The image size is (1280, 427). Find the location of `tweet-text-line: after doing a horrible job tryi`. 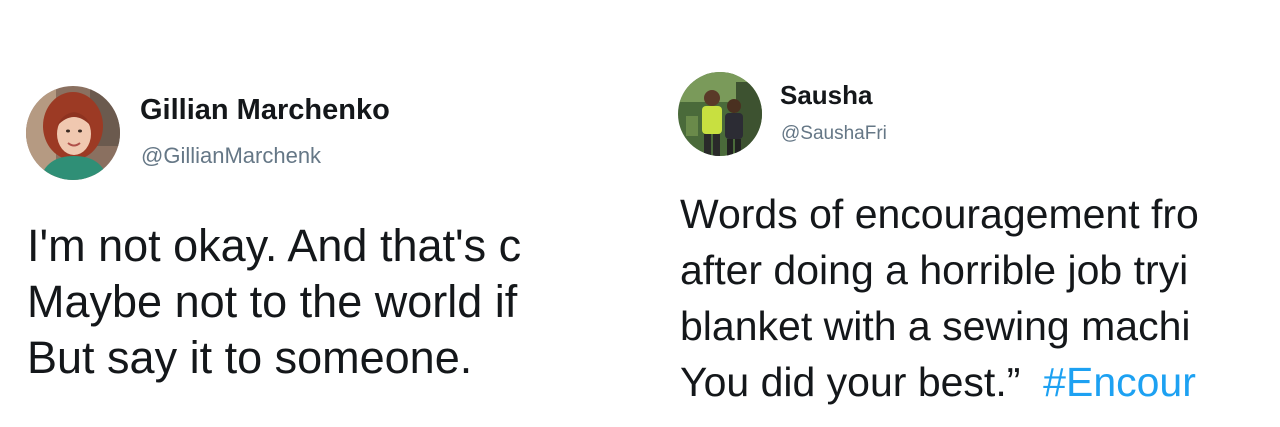

tweet-text-line: after doing a horrible job tryi is located at coordinates (934, 270).